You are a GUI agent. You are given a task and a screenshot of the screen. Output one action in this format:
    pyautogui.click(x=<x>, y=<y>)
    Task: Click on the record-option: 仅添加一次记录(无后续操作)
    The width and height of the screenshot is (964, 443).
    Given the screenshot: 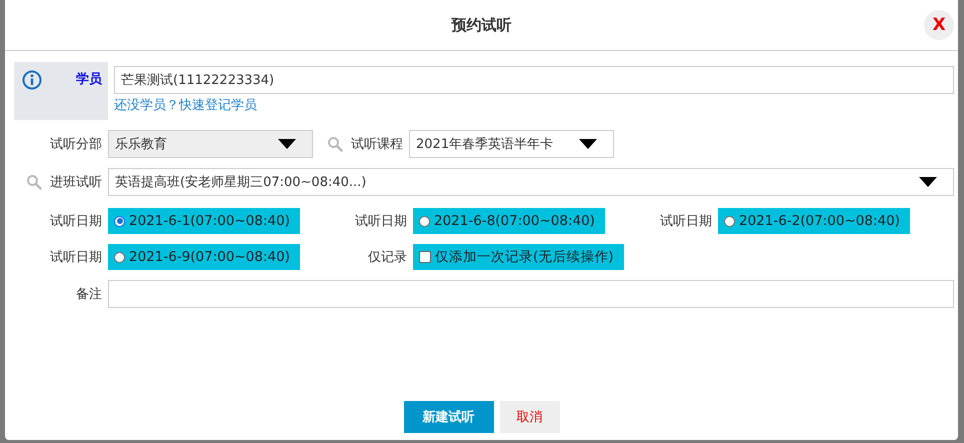 What is the action you would take?
    pyautogui.click(x=518, y=257)
    